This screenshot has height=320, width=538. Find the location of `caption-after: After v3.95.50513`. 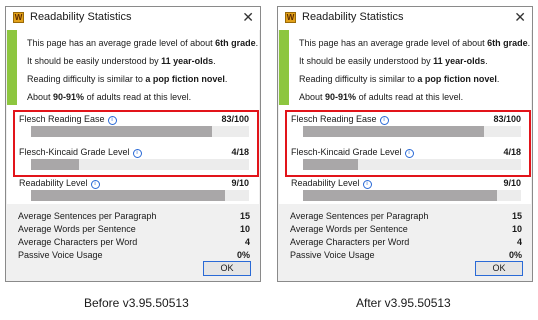

caption-after: After v3.95.50513 is located at coordinates (403, 303).